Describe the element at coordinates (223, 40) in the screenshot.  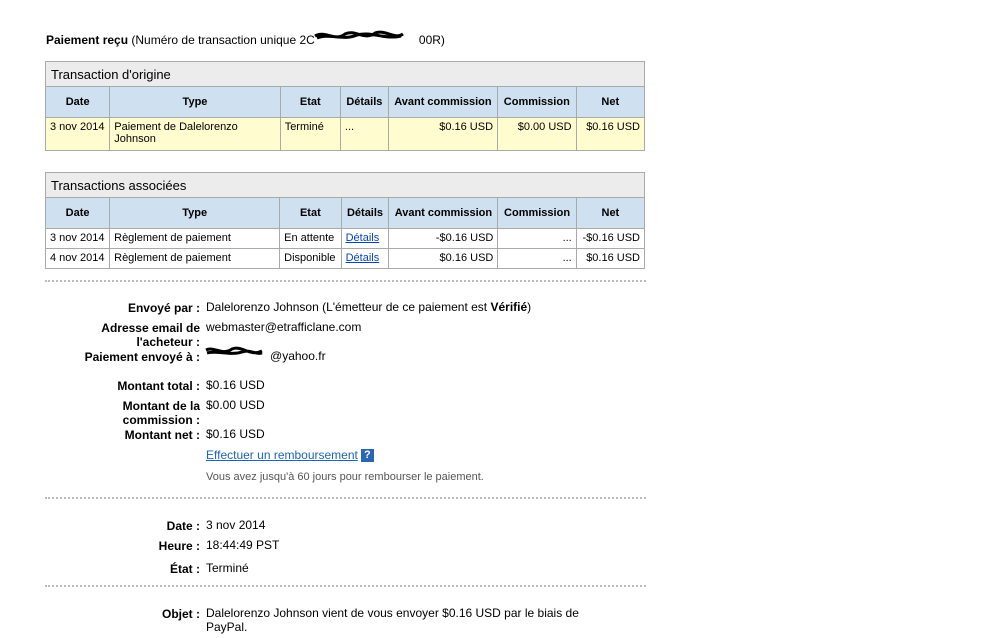
I see `title-transaction-prefix: (Numéro de transaction unique 2C` at that location.